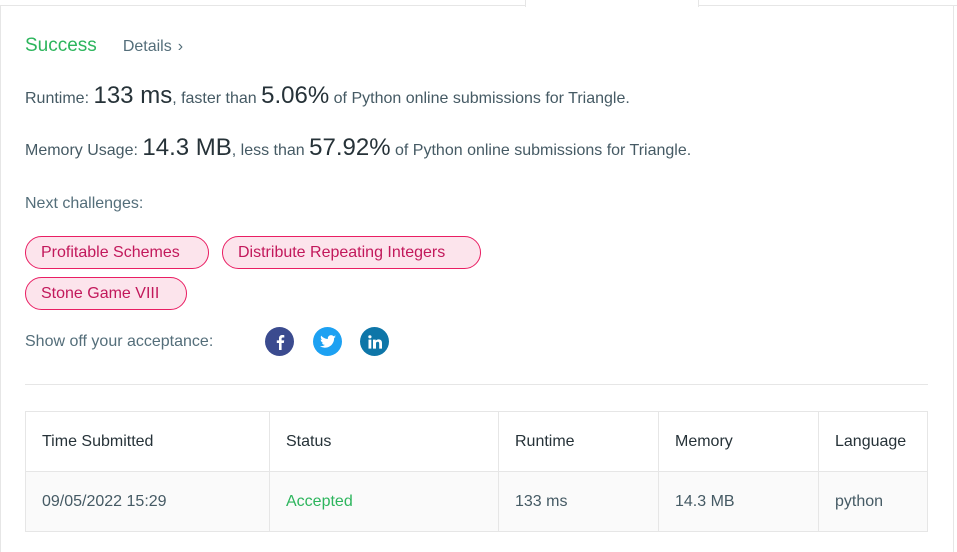  I want to click on runtime-mid-text: , faster than, so click(214, 98).